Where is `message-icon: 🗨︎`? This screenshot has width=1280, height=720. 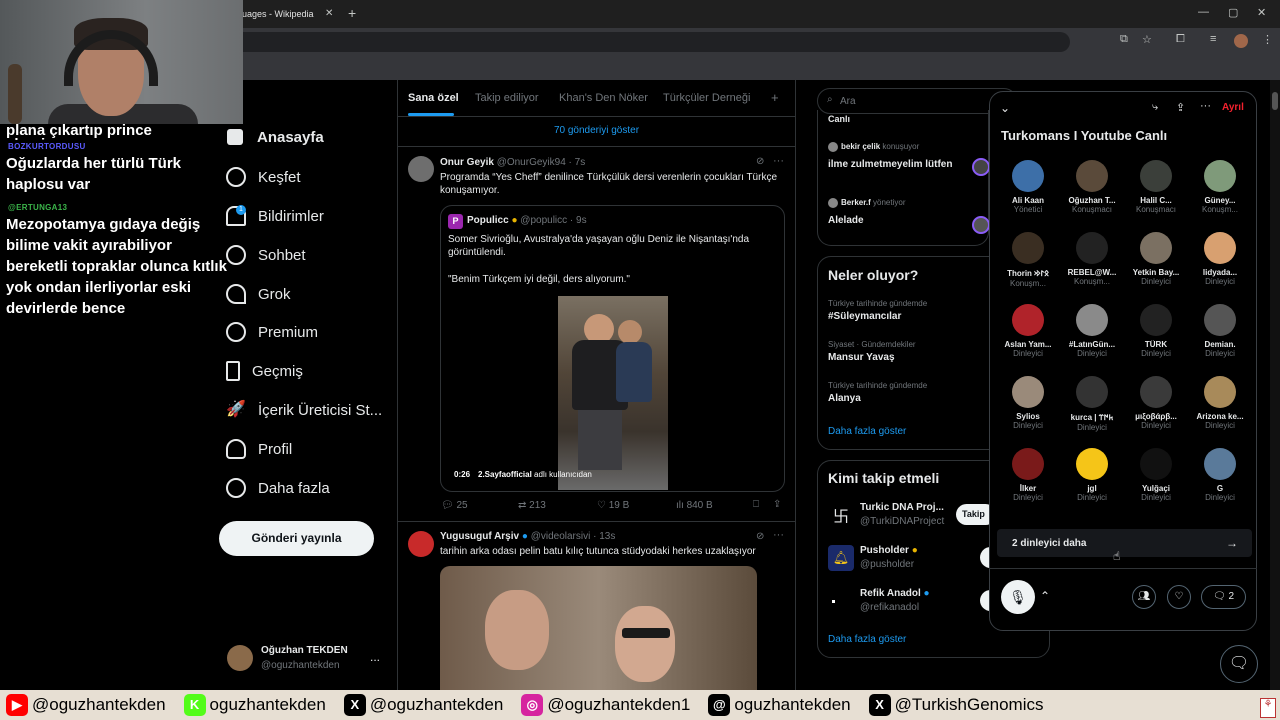 message-icon: 🗨︎ is located at coordinates (1239, 663).